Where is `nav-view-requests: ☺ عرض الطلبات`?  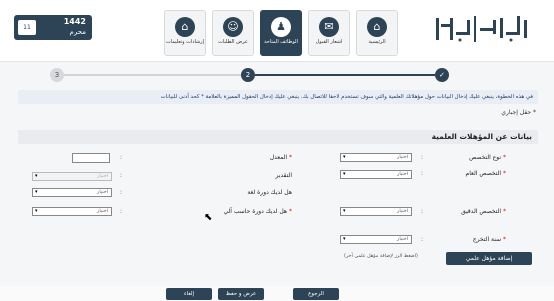
nav-view-requests: ☺ عرض الطلبات is located at coordinates (233, 33).